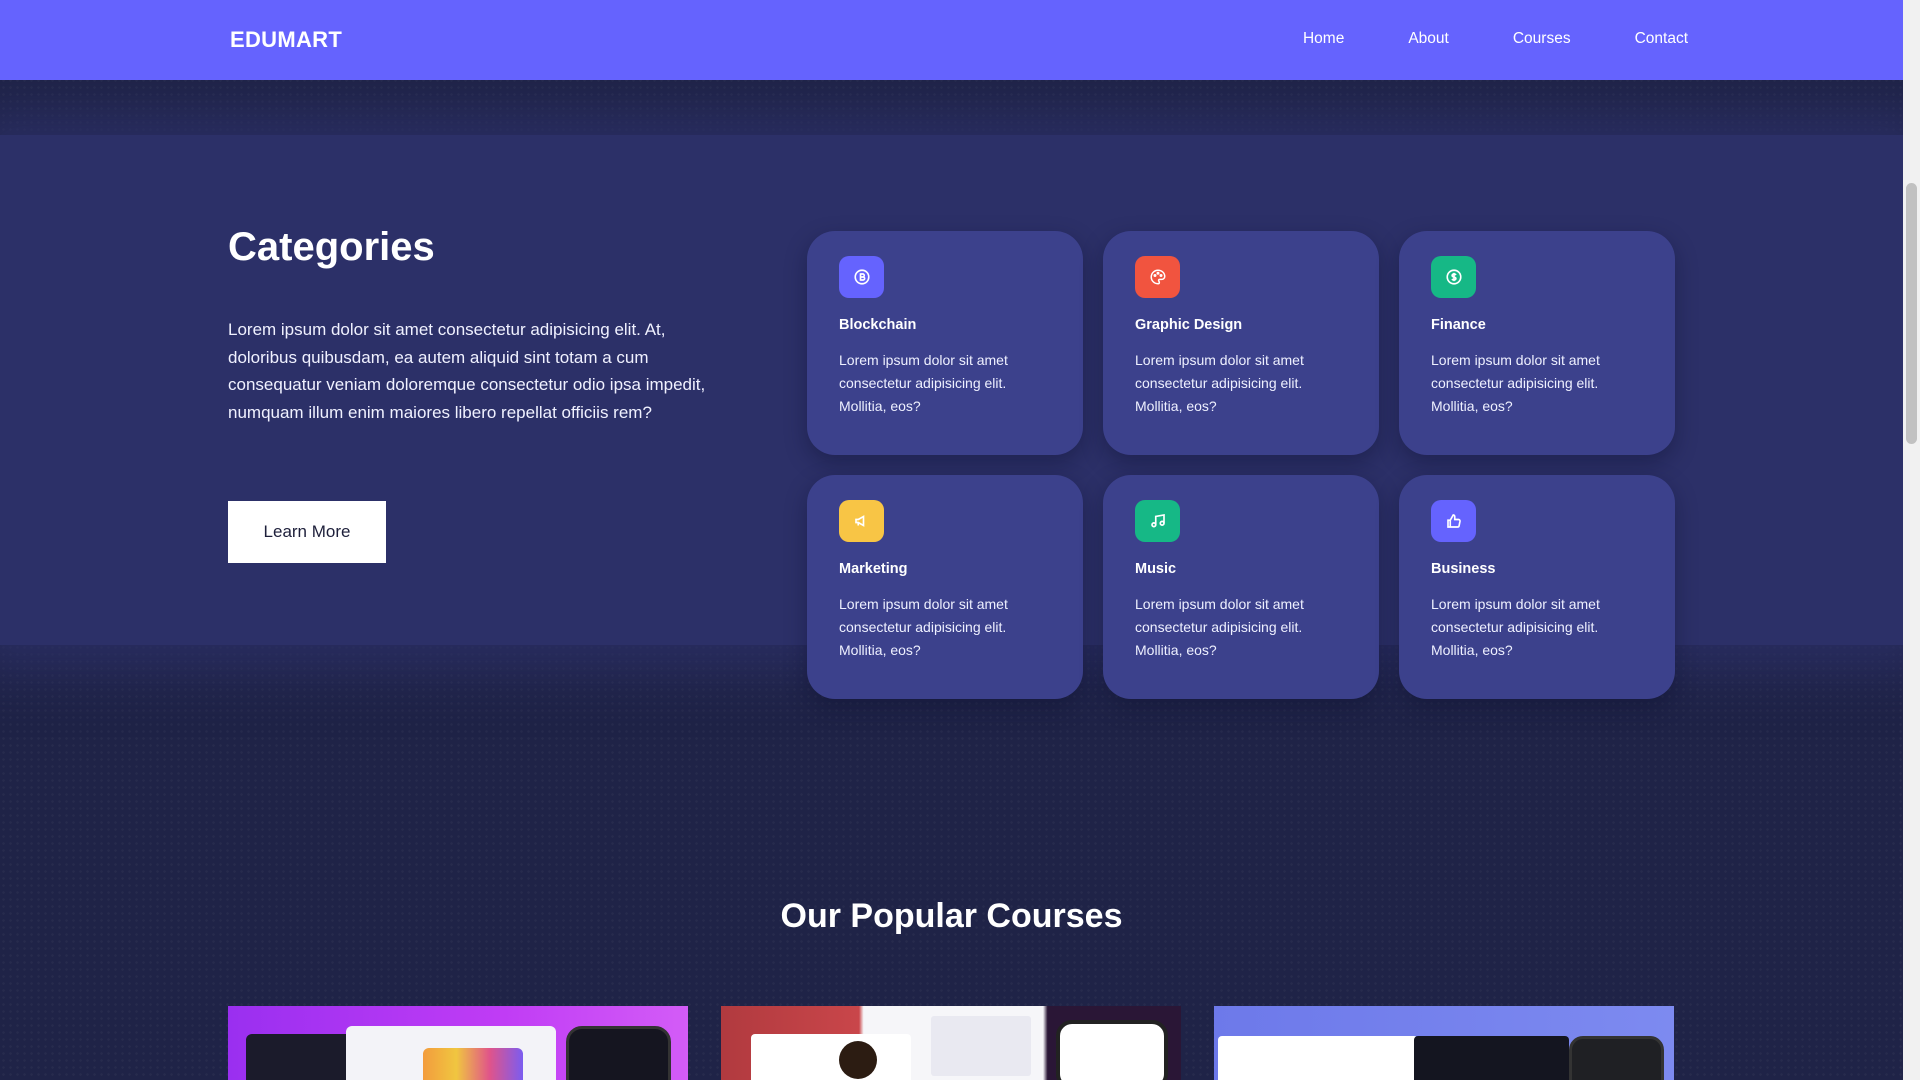  Describe the element at coordinates (951, 40) in the screenshot. I see `top-navbar: EDUMART Home About Courses Contact` at that location.